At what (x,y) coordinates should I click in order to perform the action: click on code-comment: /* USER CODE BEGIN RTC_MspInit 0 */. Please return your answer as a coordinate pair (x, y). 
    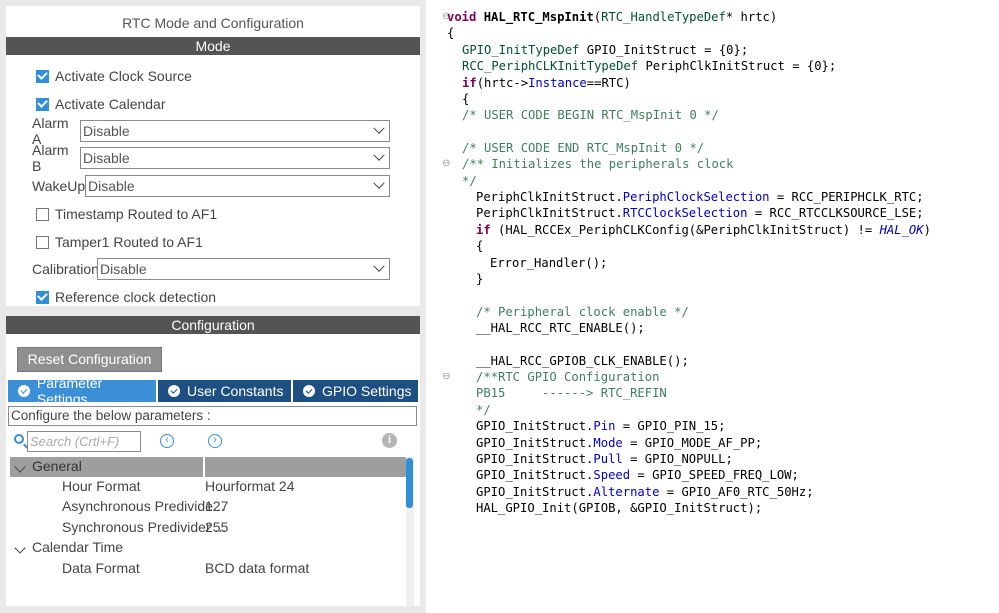
    Looking at the image, I should click on (590, 115).